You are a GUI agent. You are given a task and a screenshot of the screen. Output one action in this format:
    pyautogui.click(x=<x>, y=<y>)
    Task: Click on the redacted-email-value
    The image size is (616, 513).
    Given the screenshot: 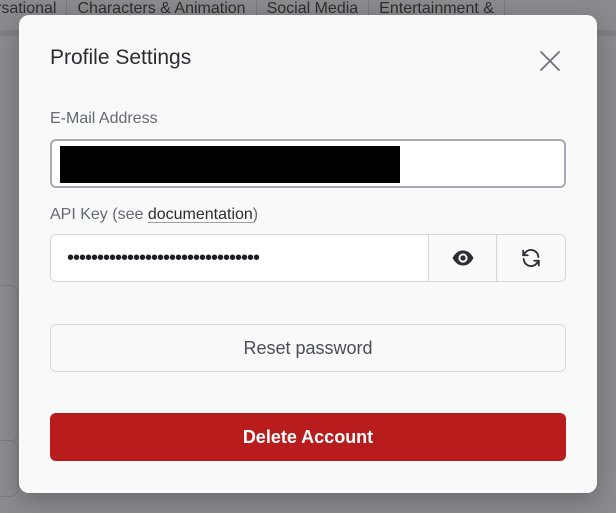 What is the action you would take?
    pyautogui.click(x=230, y=164)
    